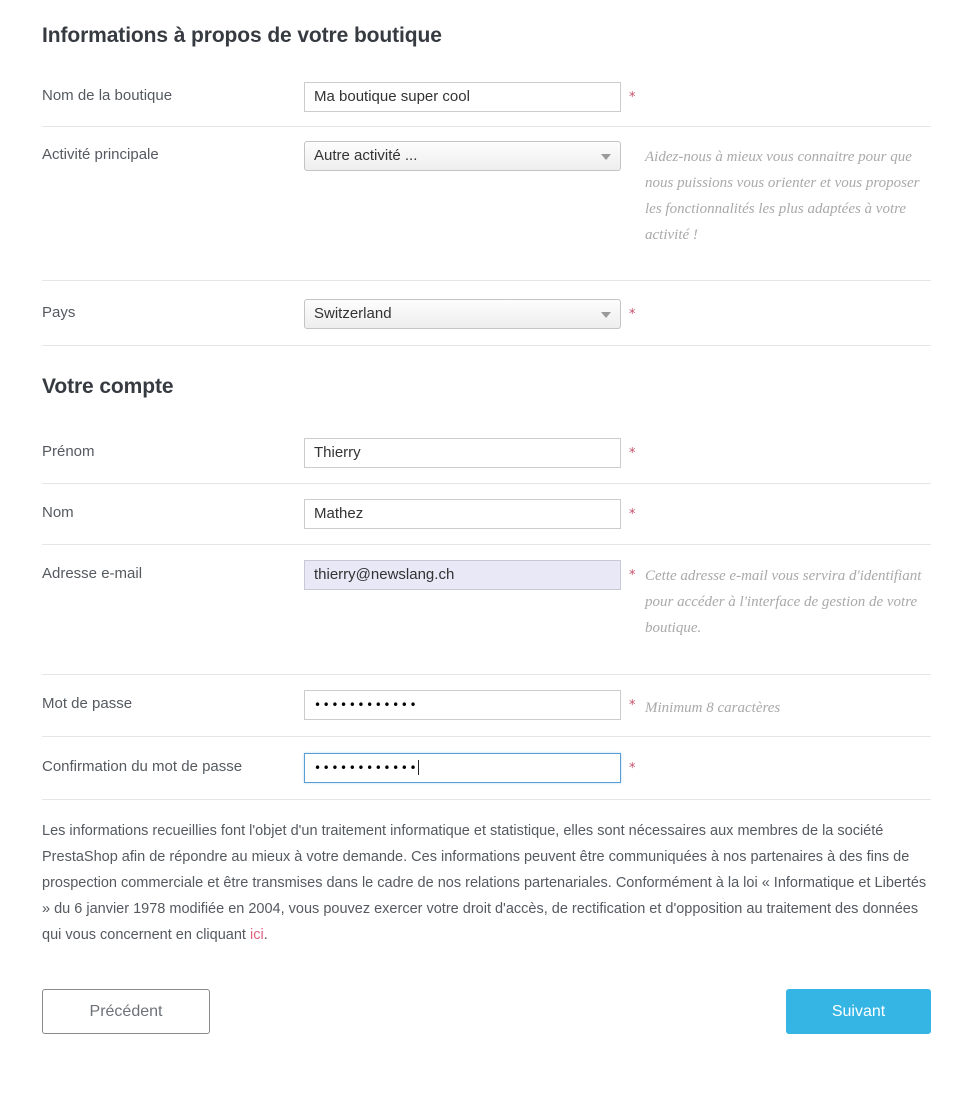 Image resolution: width=973 pixels, height=1094 pixels. I want to click on legal-link-ici: ici, so click(257, 935).